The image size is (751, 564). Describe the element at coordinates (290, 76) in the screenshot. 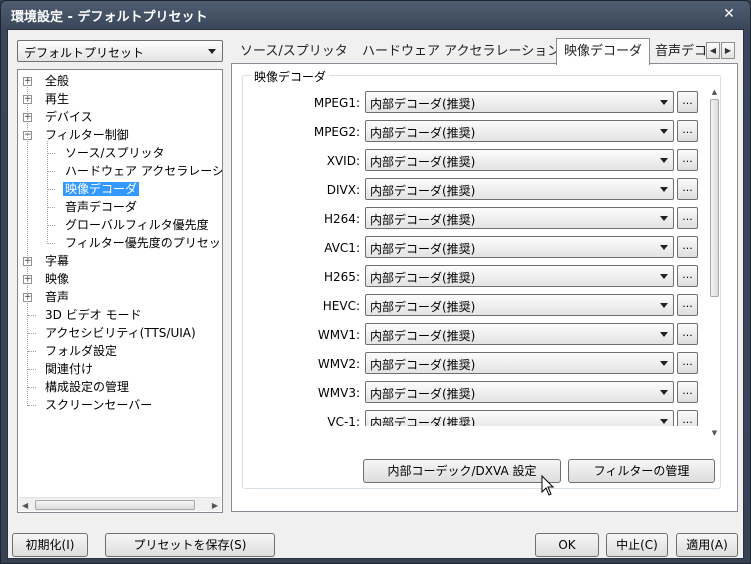

I see `group-title: 映像デコーダ` at that location.